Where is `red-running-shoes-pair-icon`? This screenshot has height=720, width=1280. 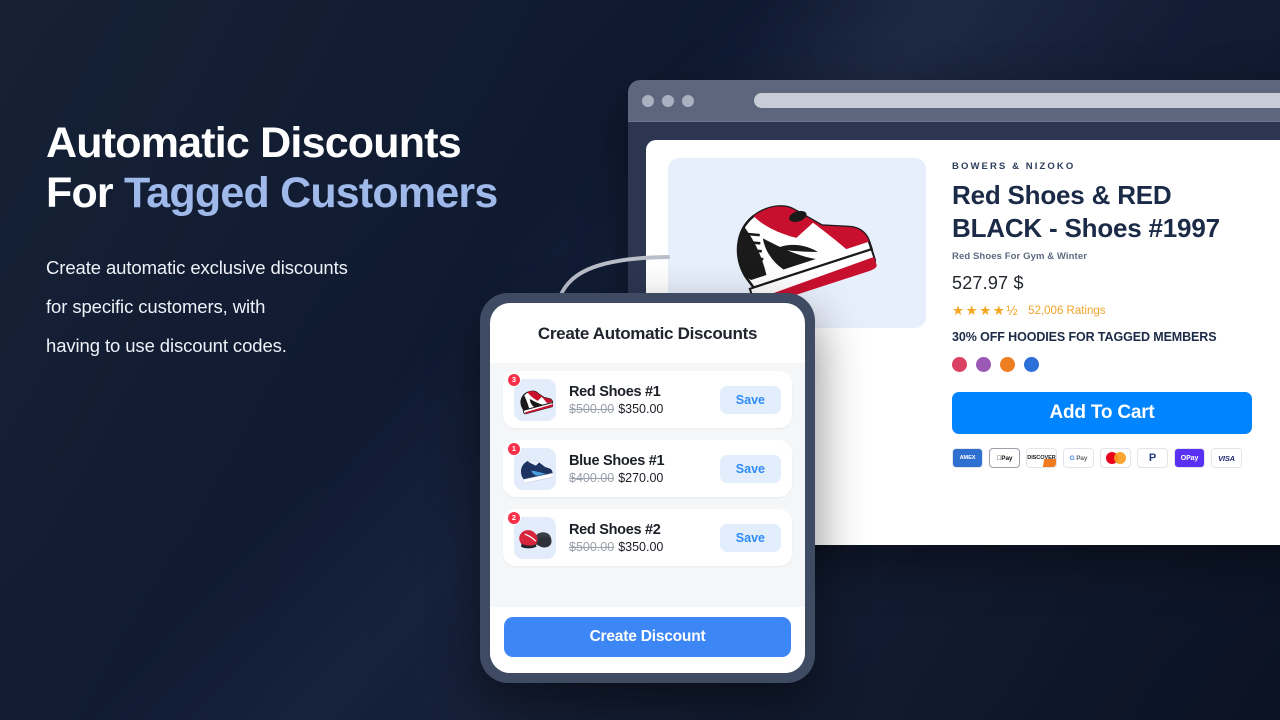 red-running-shoes-pair-icon is located at coordinates (535, 538).